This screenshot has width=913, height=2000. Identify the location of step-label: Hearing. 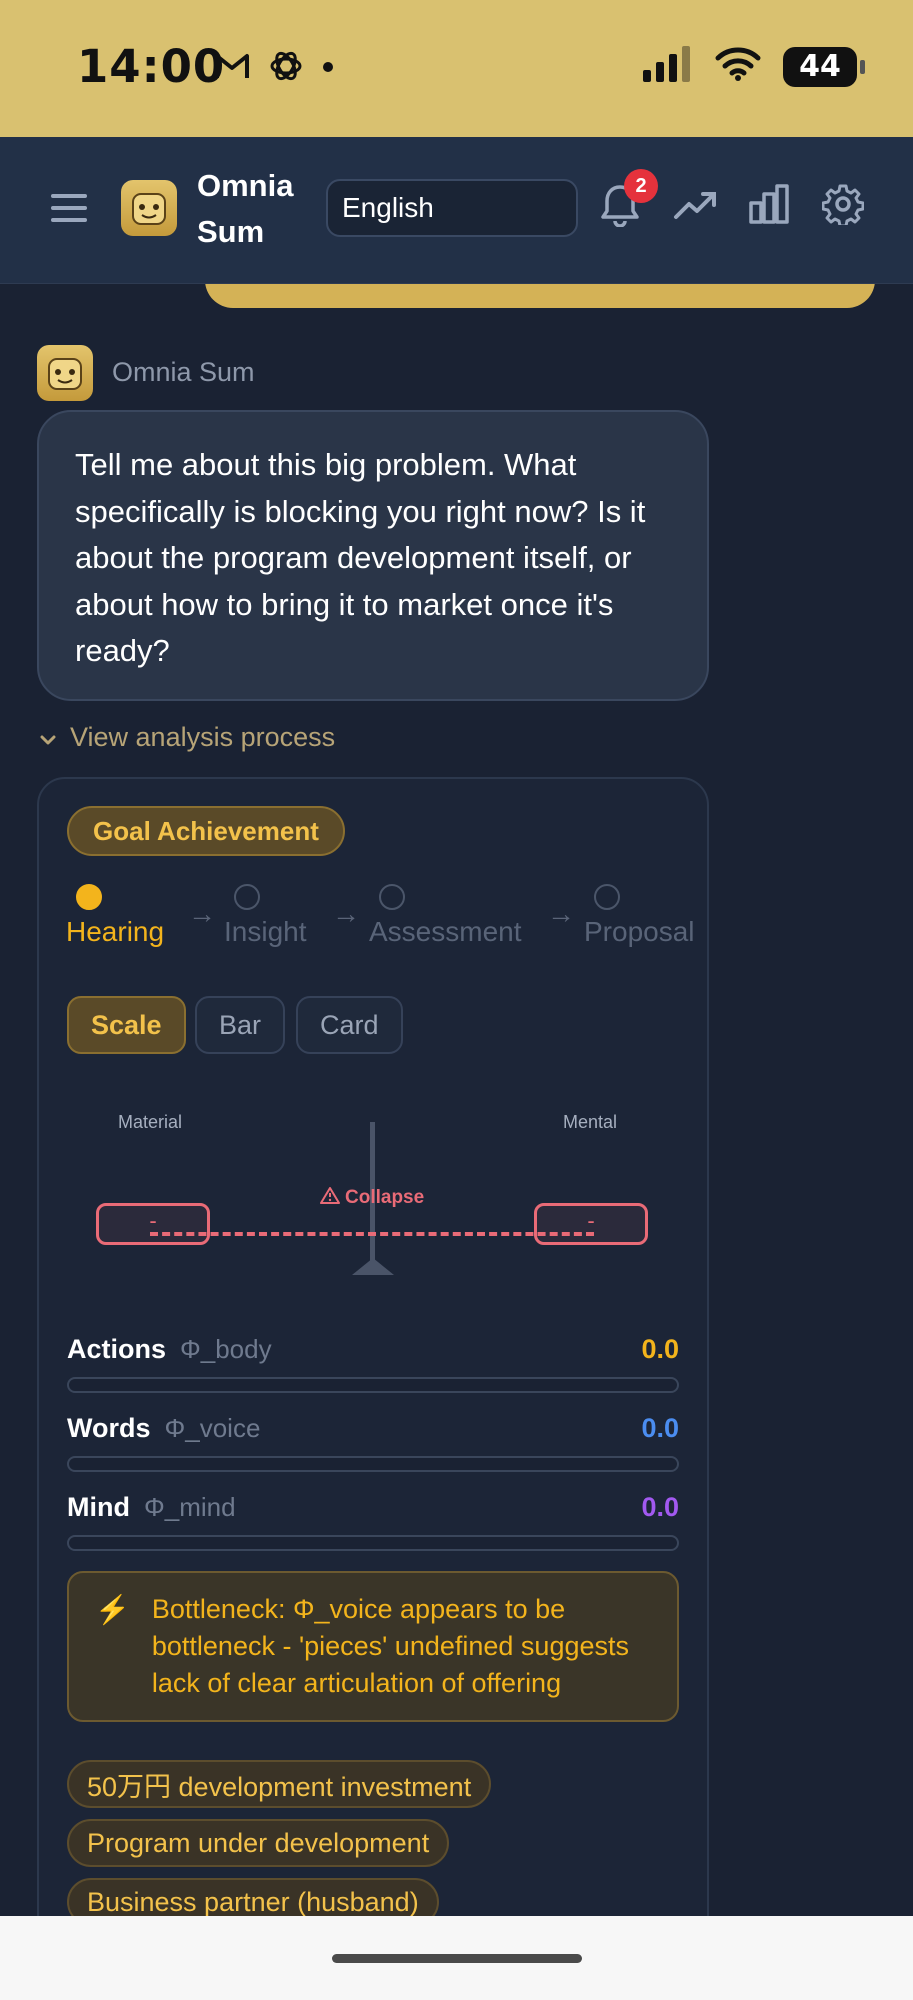
(115, 931).